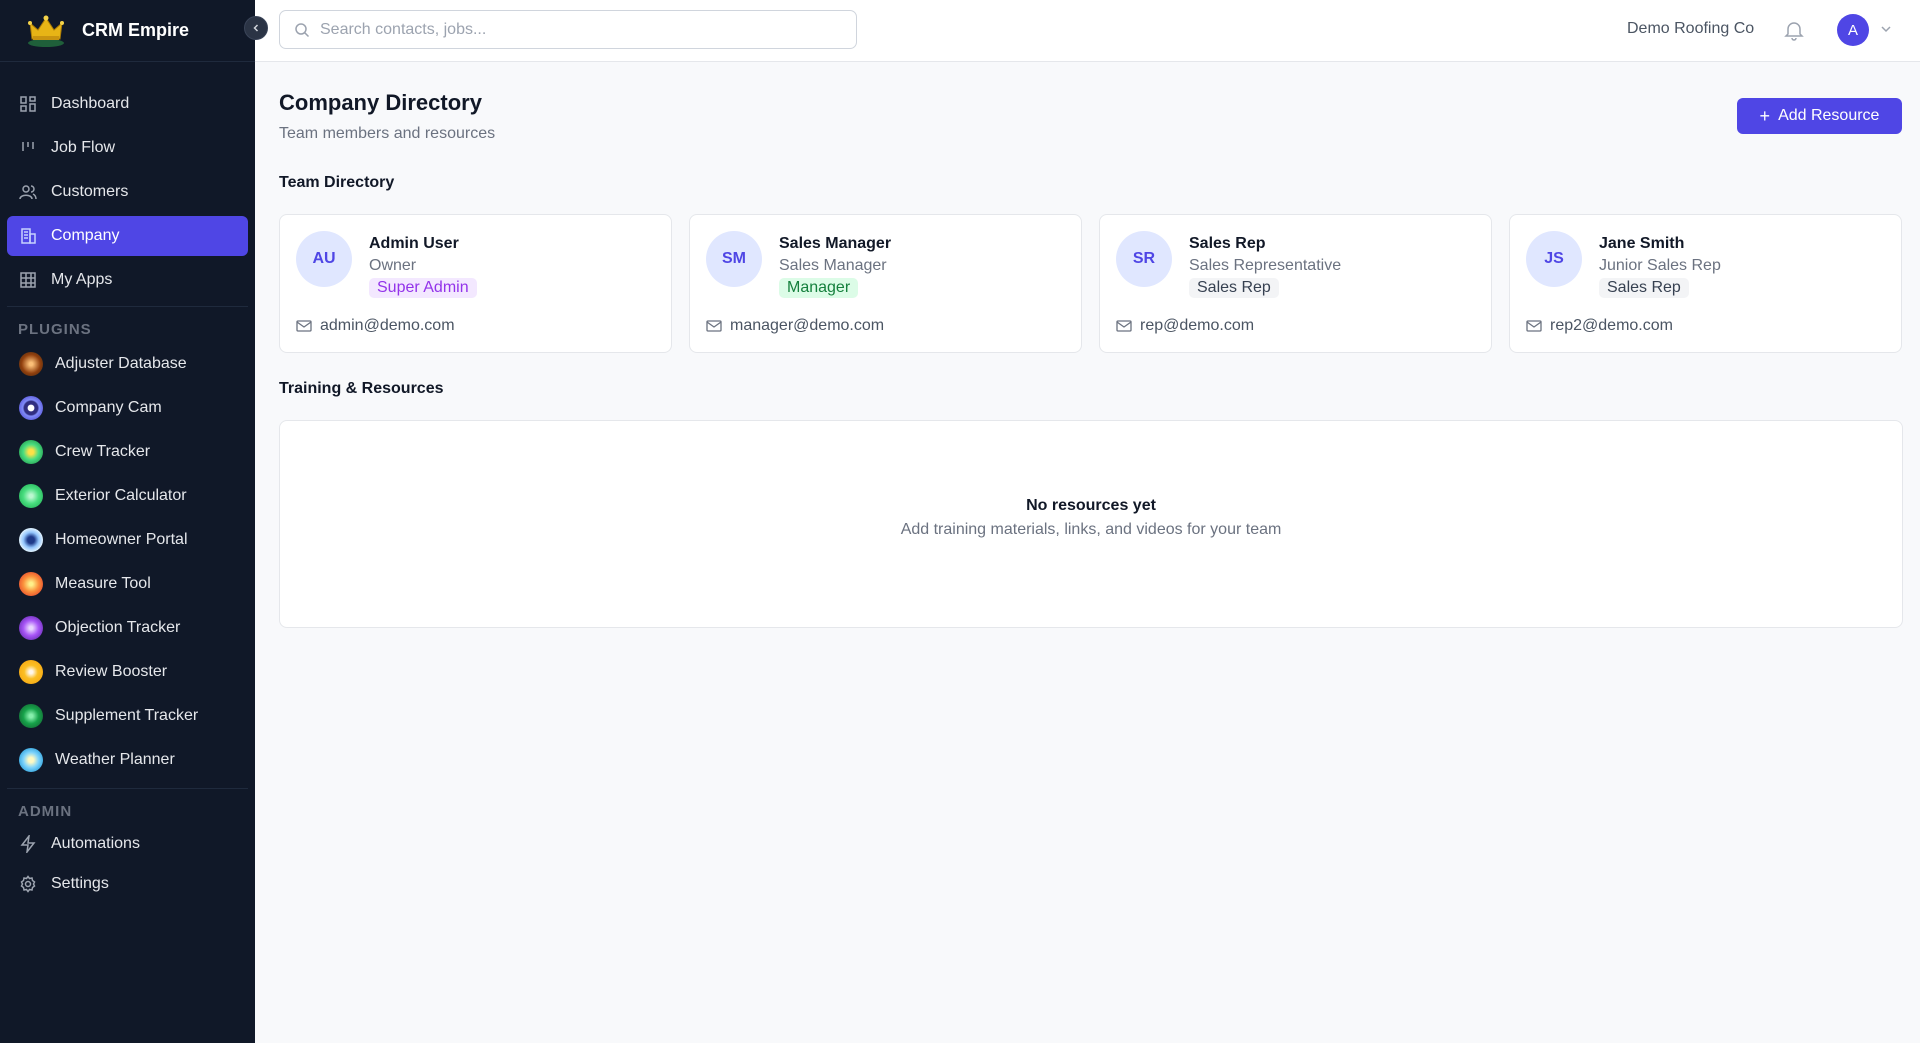 Image resolution: width=1920 pixels, height=1043 pixels. Describe the element at coordinates (835, 243) in the screenshot. I see `member-name: Sales Manager` at that location.